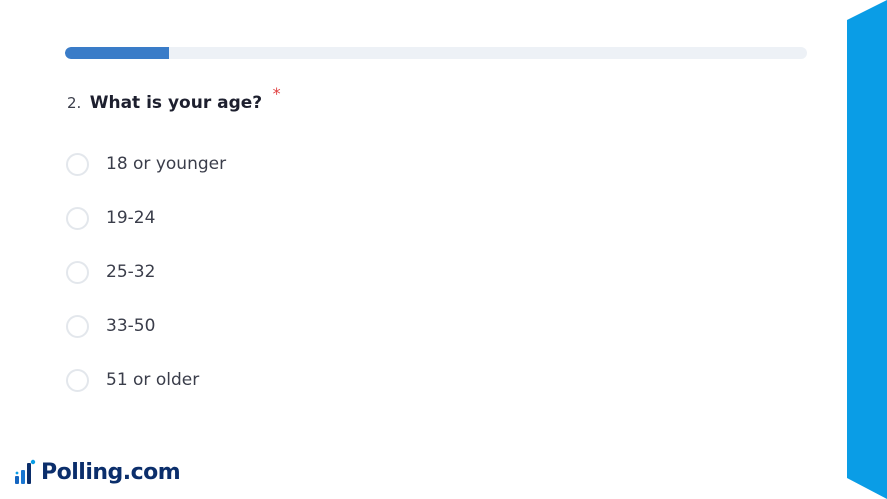  What do you see at coordinates (74, 103) in the screenshot?
I see `question-number: 2.` at bounding box center [74, 103].